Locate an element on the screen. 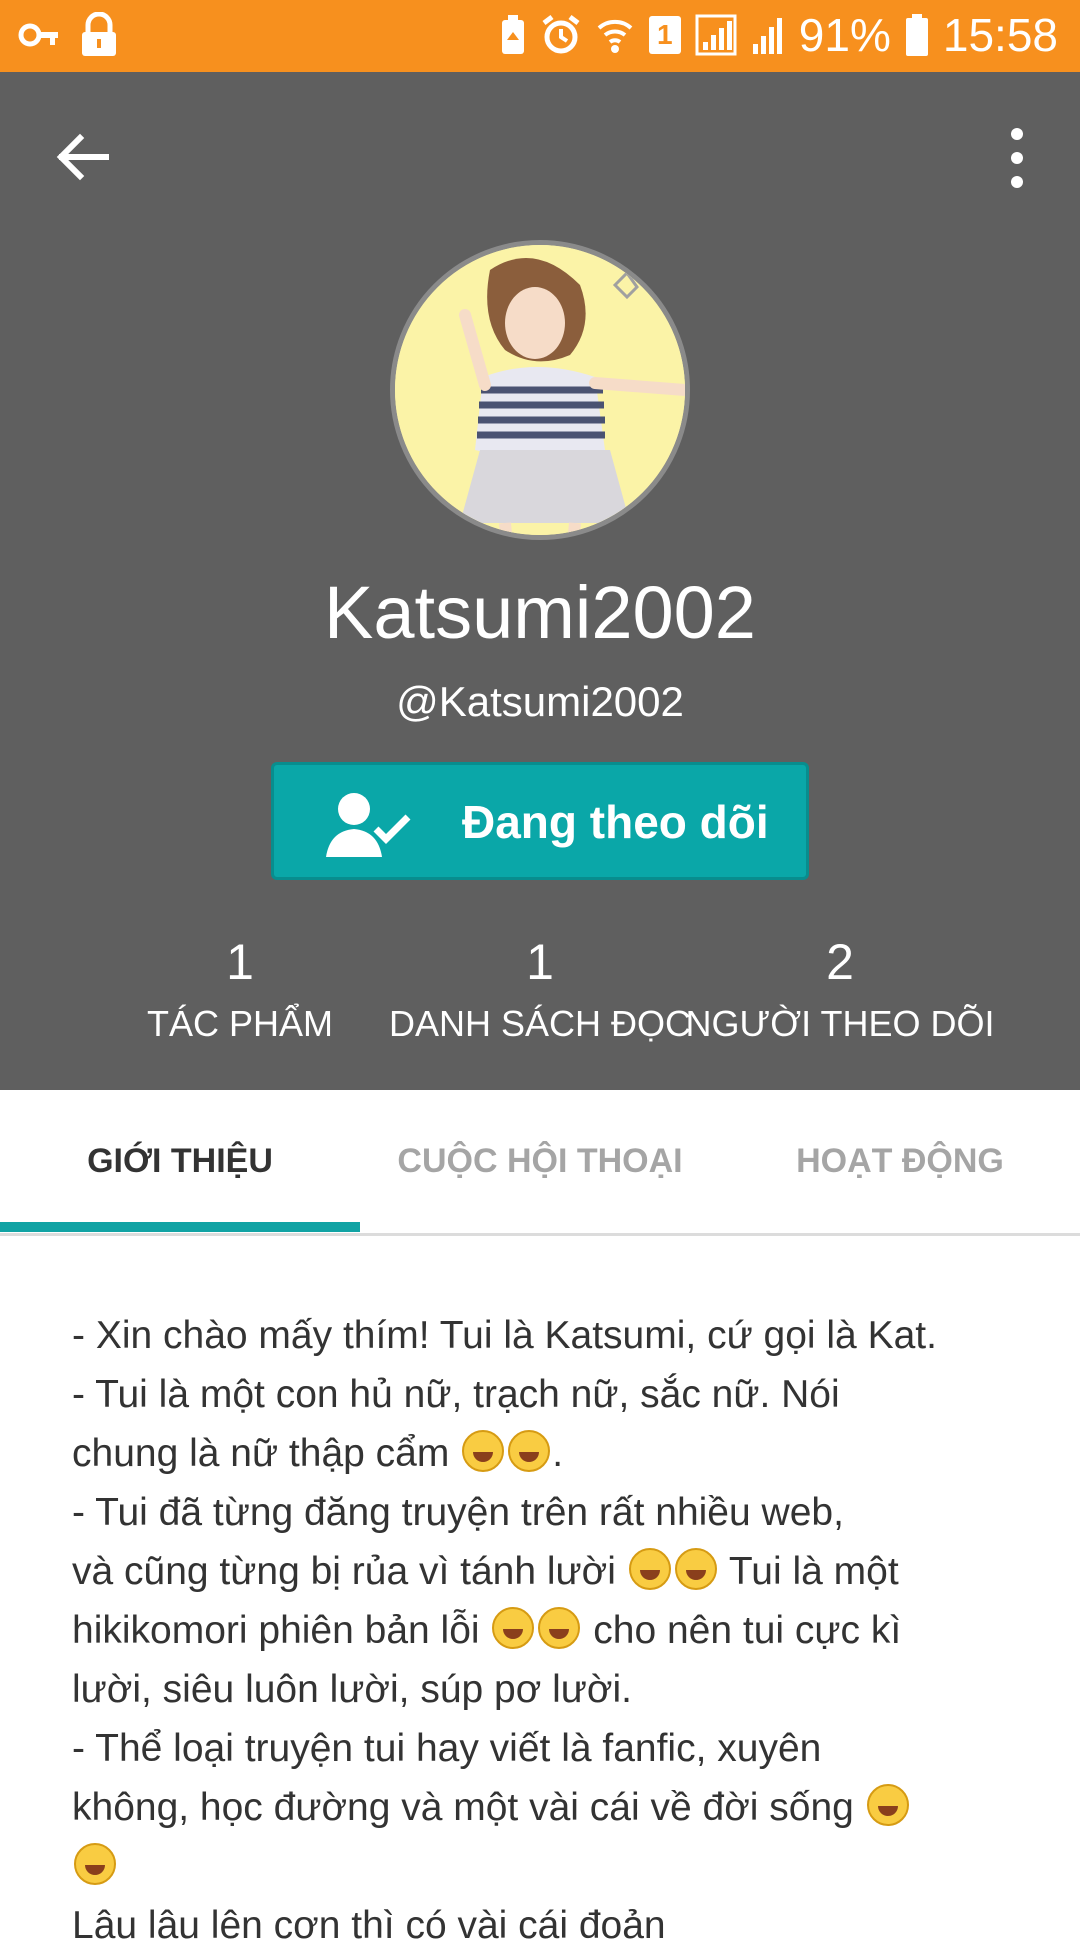 This screenshot has width=1080, height=1955. about-line: chung là nữ thập cẩm . is located at coordinates (318, 1452).